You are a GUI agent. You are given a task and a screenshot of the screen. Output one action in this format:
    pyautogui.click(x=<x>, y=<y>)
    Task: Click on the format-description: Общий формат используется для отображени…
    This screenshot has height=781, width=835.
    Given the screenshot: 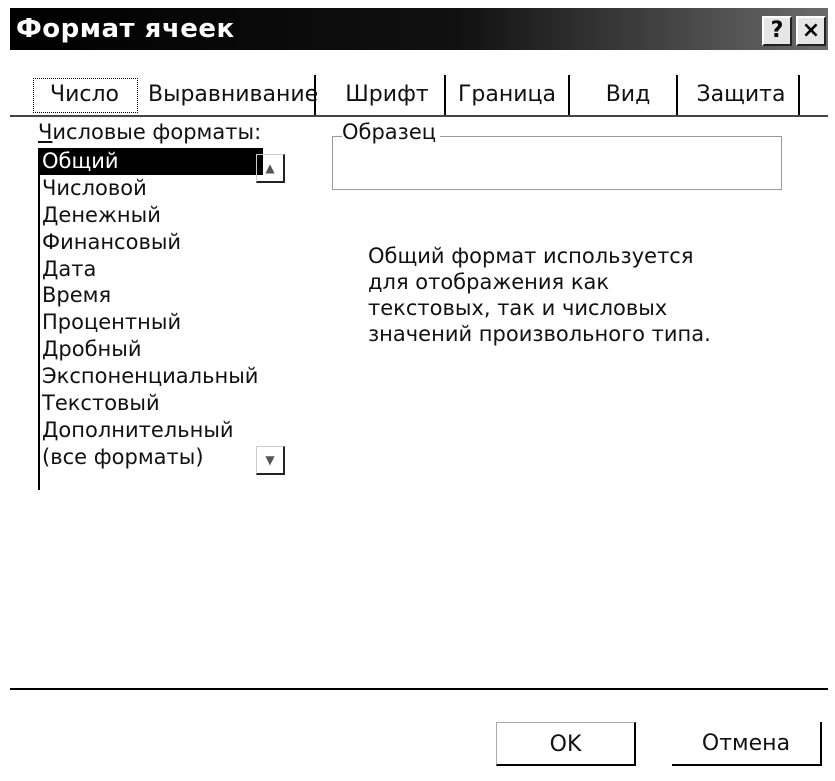 What is the action you would take?
    pyautogui.click(x=539, y=295)
    